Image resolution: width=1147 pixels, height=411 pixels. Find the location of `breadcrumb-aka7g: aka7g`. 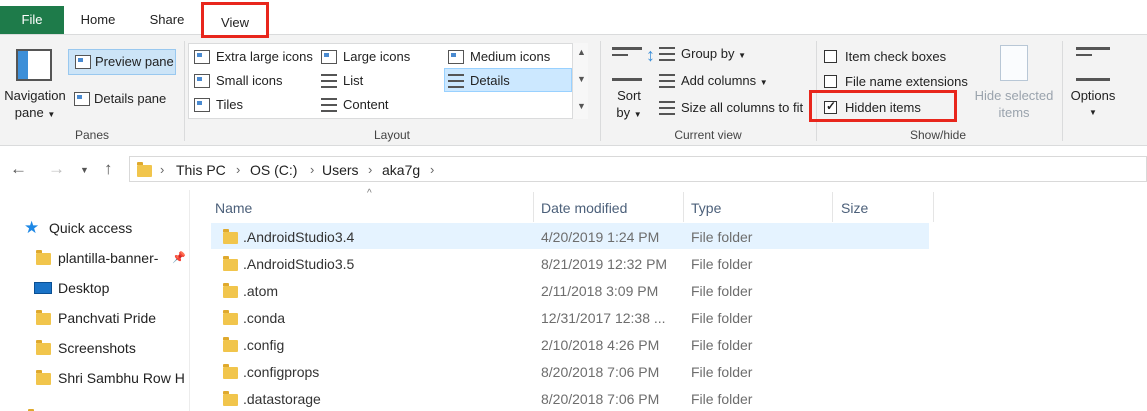

breadcrumb-aka7g: aka7g is located at coordinates (401, 170).